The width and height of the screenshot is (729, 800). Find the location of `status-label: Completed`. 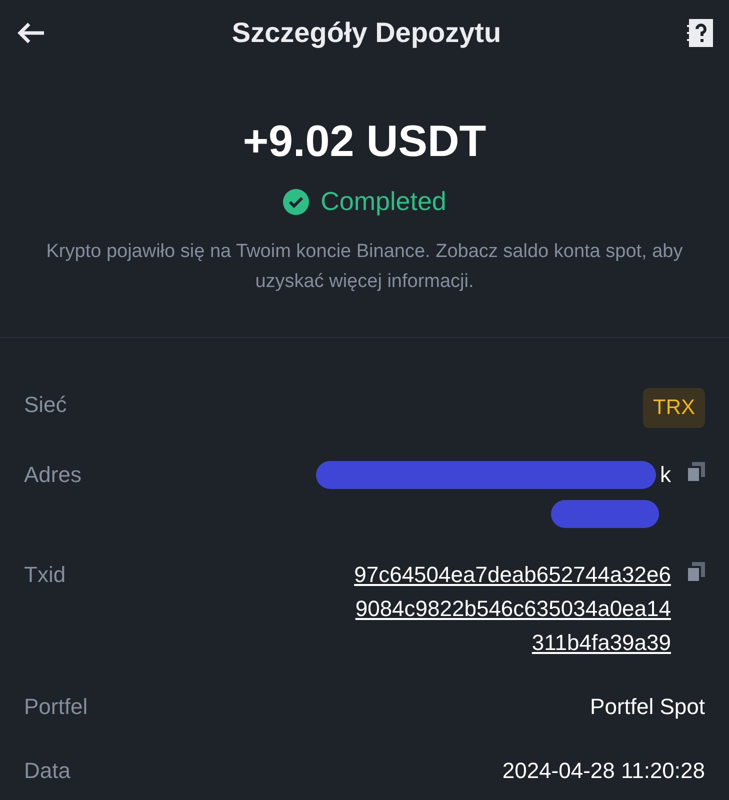

status-label: Completed is located at coordinates (383, 201).